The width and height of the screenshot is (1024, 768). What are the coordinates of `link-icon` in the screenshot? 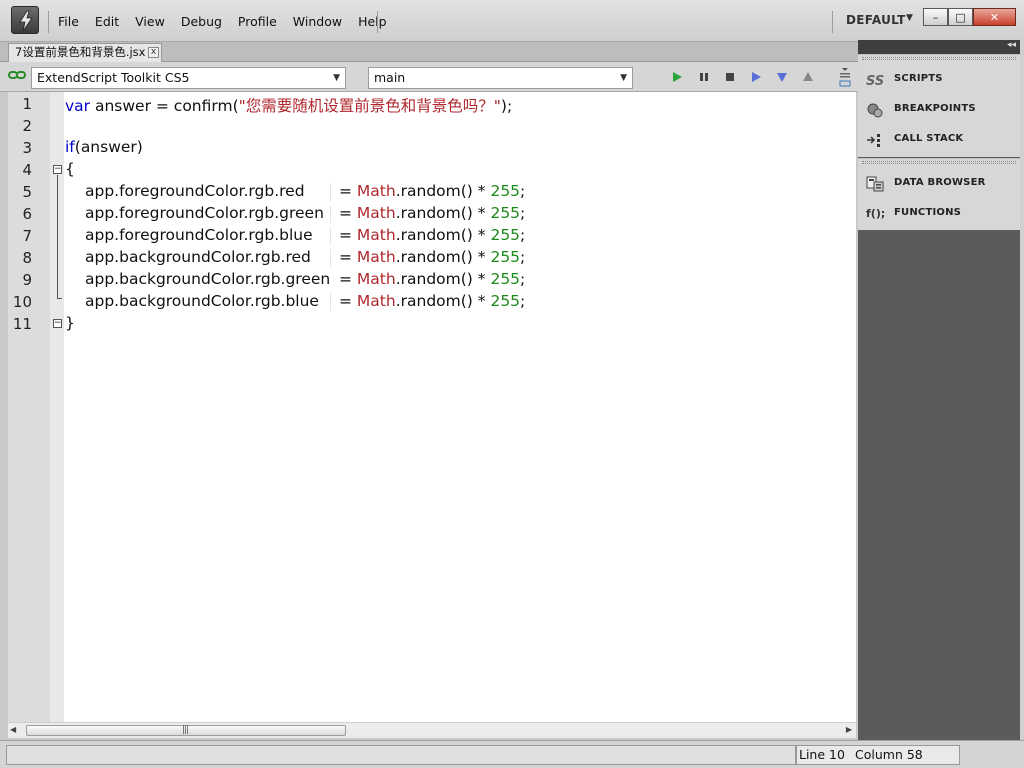 It's located at (17, 75).